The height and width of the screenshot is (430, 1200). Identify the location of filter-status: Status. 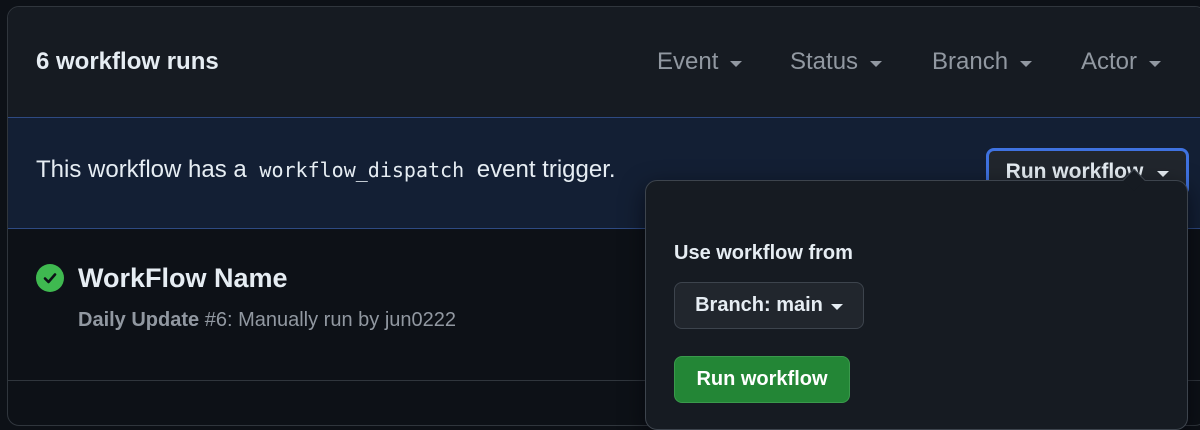
(836, 62).